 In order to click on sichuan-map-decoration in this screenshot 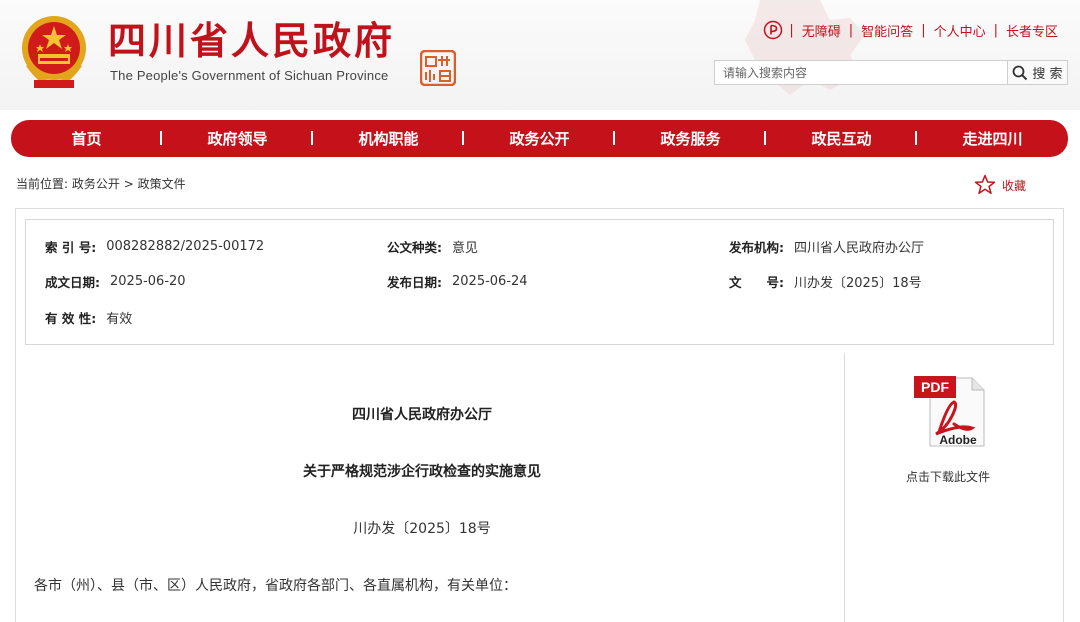, I will do `click(805, 47)`.